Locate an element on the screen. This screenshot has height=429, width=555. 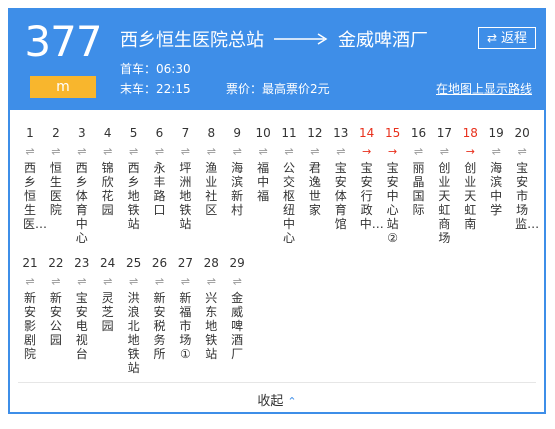
stop-number: 4 is located at coordinates (107, 133).